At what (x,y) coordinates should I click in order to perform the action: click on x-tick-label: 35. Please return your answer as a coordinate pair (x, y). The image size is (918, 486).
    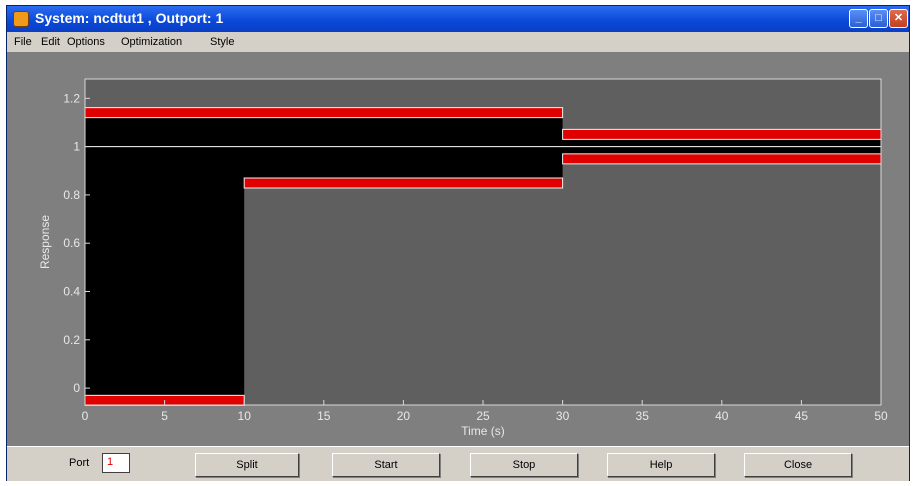
    Looking at the image, I should click on (643, 416).